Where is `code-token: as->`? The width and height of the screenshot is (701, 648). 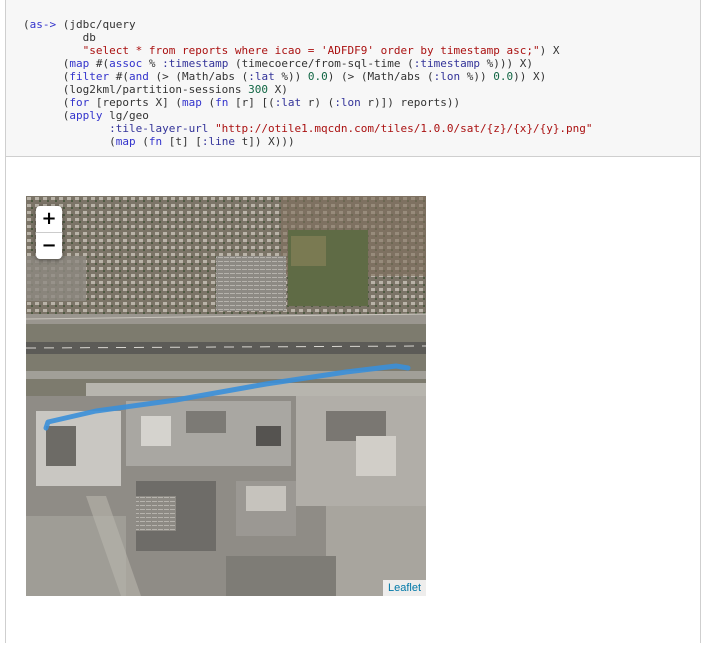
code-token: as-> is located at coordinates (43, 24).